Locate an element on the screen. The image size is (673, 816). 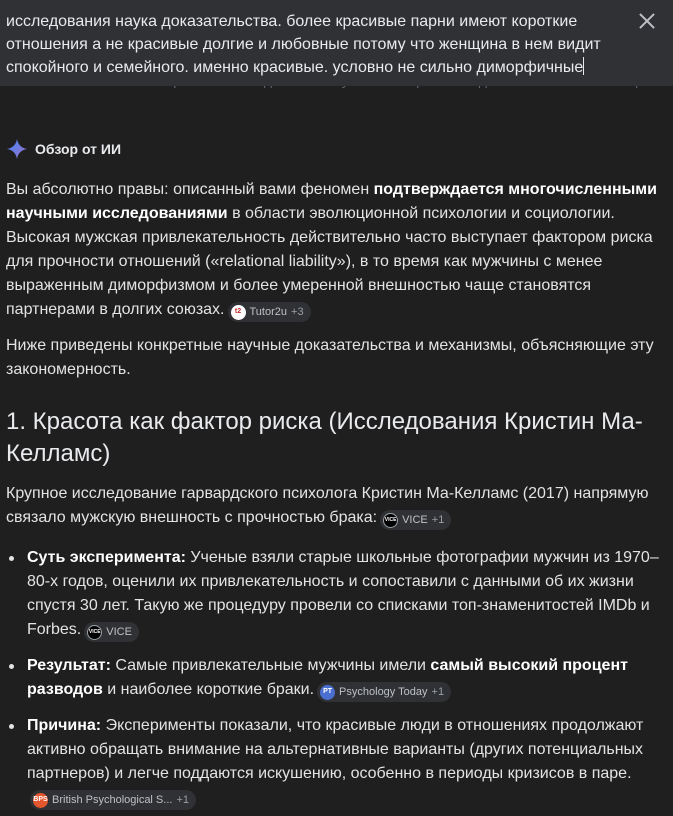
bps-logo-icon: BPS is located at coordinates (40, 800).